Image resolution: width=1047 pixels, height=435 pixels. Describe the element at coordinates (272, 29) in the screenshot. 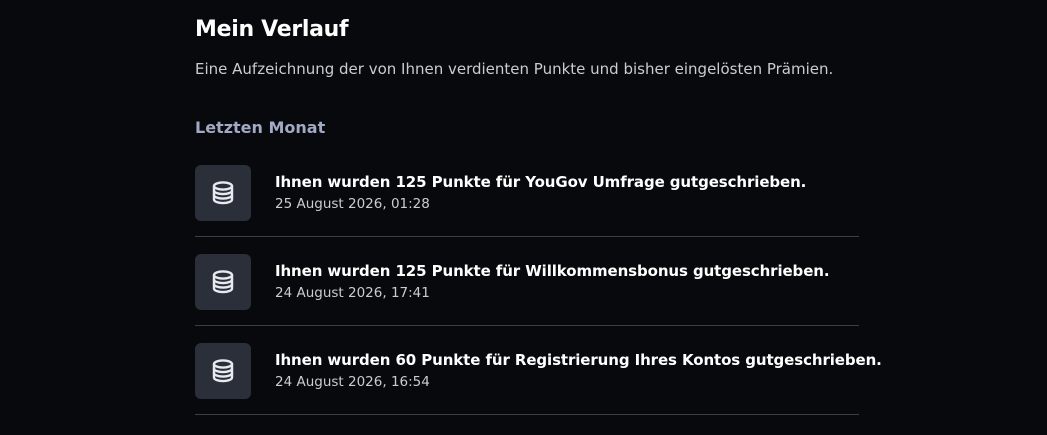

I see `page-title: Mein Verlauf` at that location.